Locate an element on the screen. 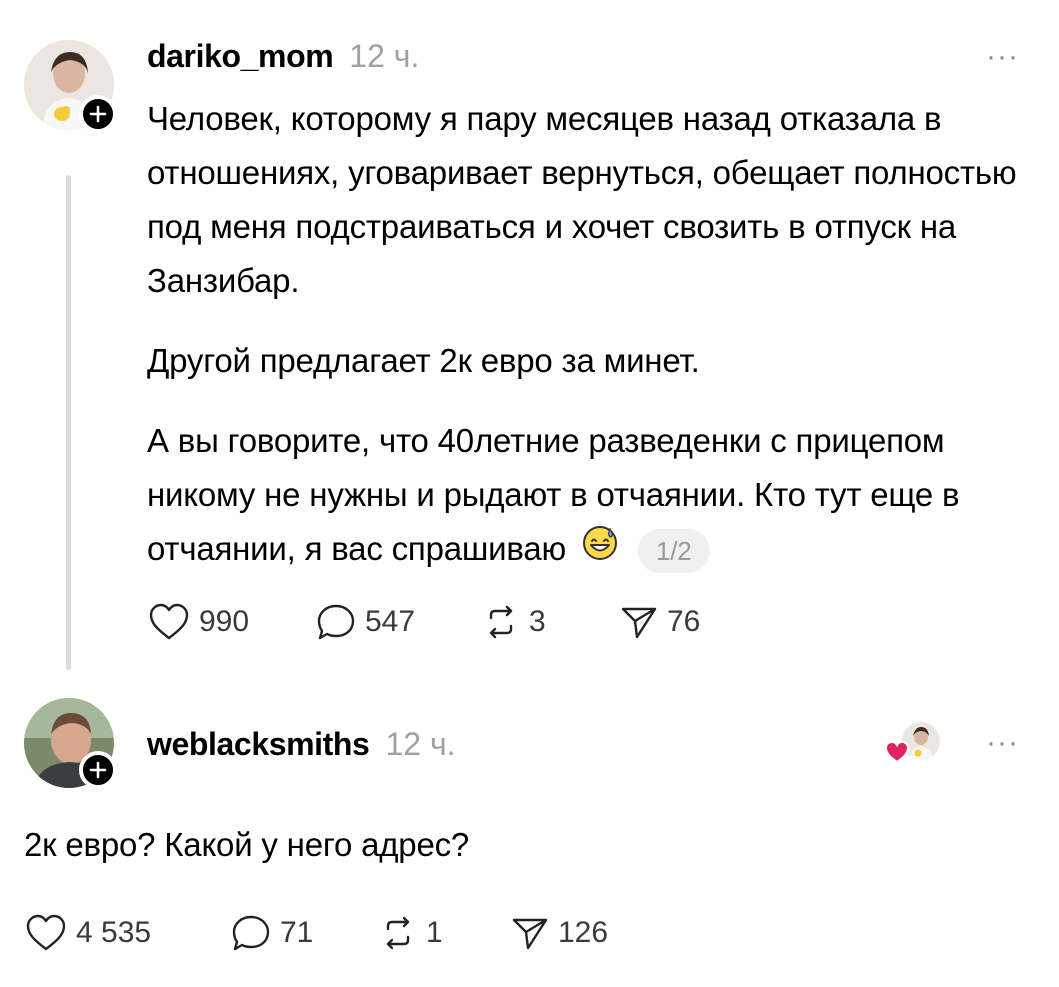  like-button: 4 535 is located at coordinates (127, 933).